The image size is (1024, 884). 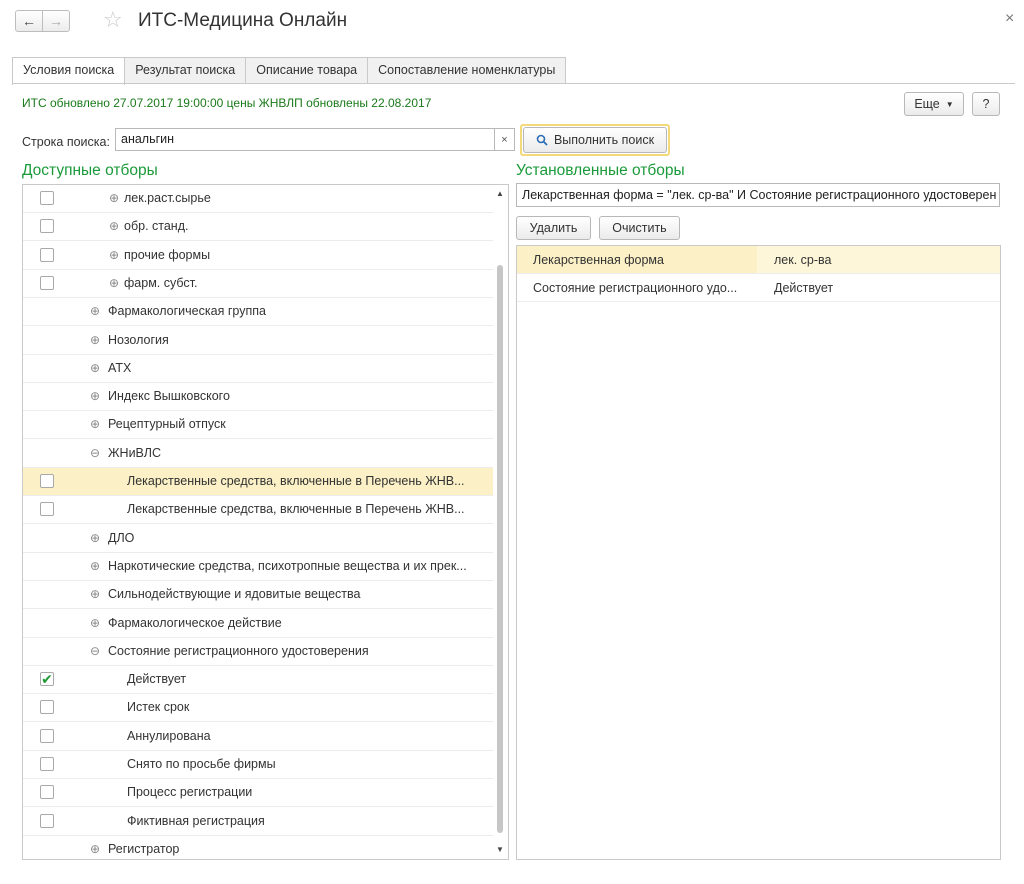 I want to click on search-input: анальгин, so click(x=304, y=139).